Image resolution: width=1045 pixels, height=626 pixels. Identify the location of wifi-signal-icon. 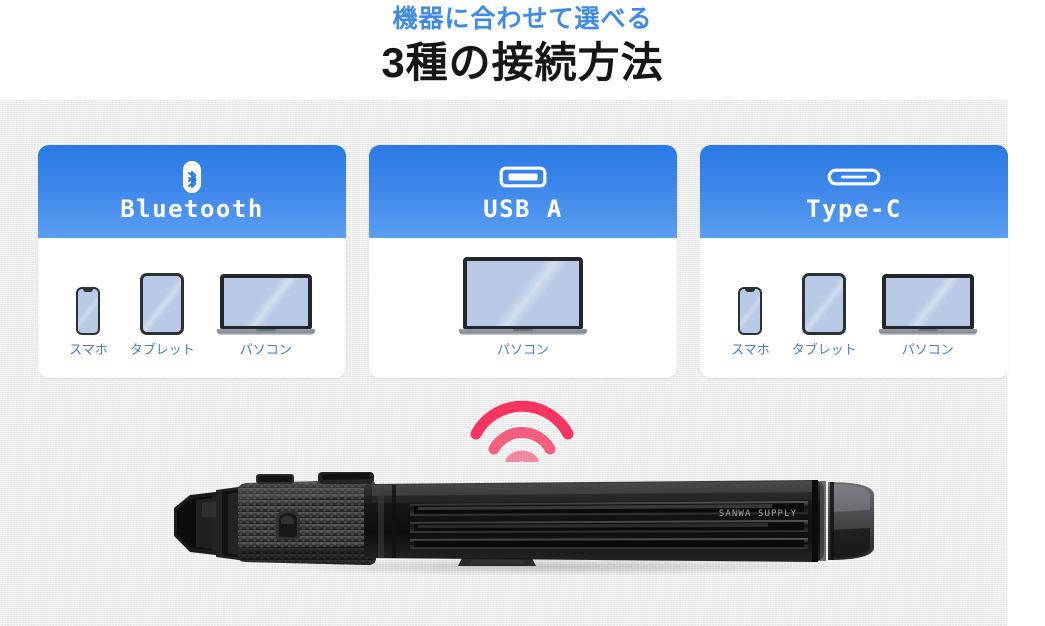
(522, 433).